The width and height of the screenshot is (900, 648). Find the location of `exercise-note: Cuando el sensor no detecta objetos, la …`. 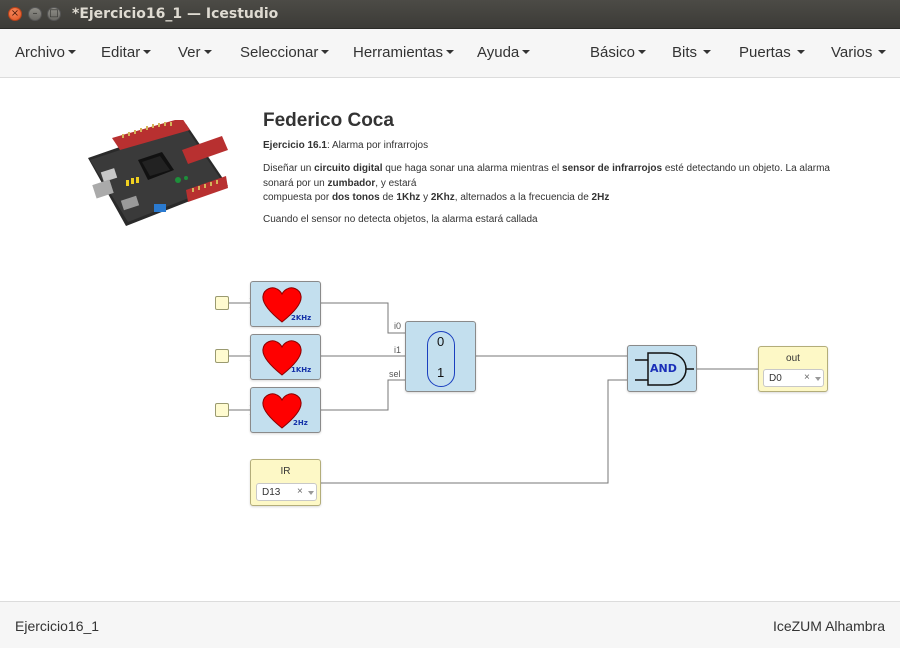

exercise-note: Cuando el sensor no detecta objetos, la … is located at coordinates (400, 219).